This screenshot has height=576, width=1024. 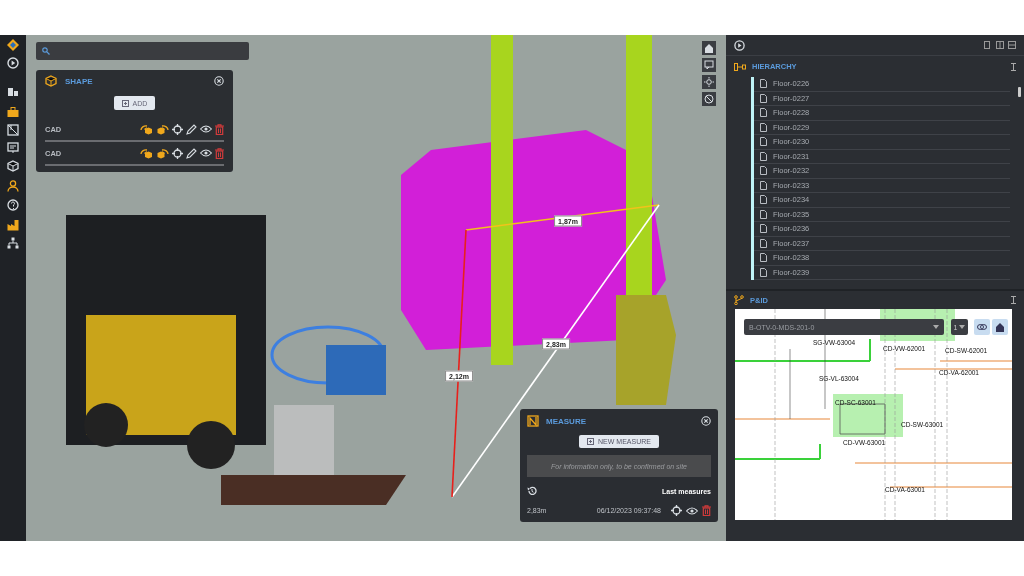 What do you see at coordinates (709, 65) in the screenshot?
I see `chat-icon` at bounding box center [709, 65].